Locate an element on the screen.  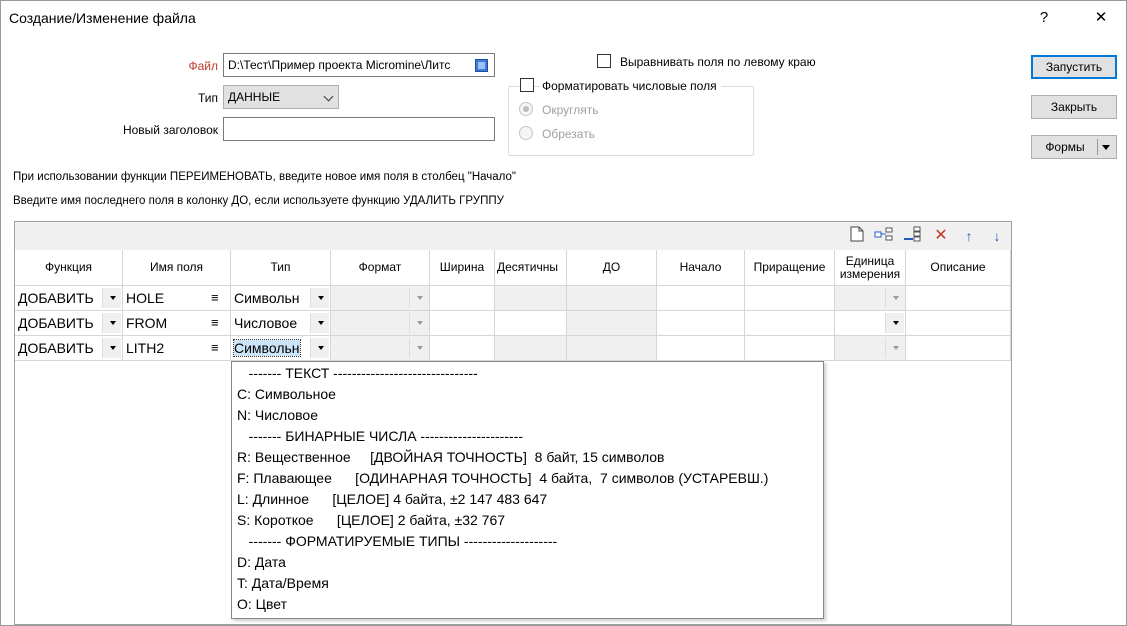
col-header-unit: Единица измерения is located at coordinates (870, 268).